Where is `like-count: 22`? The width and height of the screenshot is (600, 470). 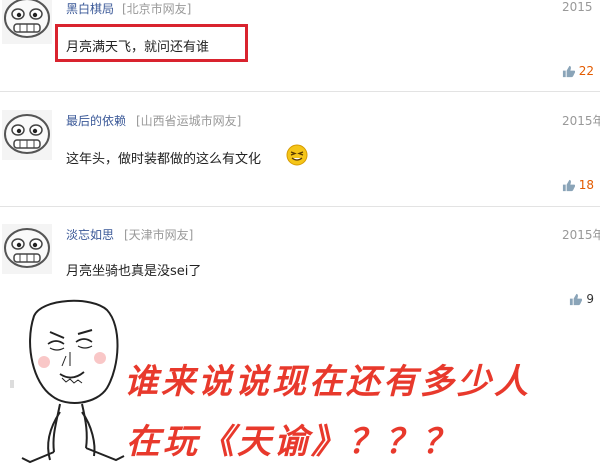
like-count: 22 is located at coordinates (586, 71).